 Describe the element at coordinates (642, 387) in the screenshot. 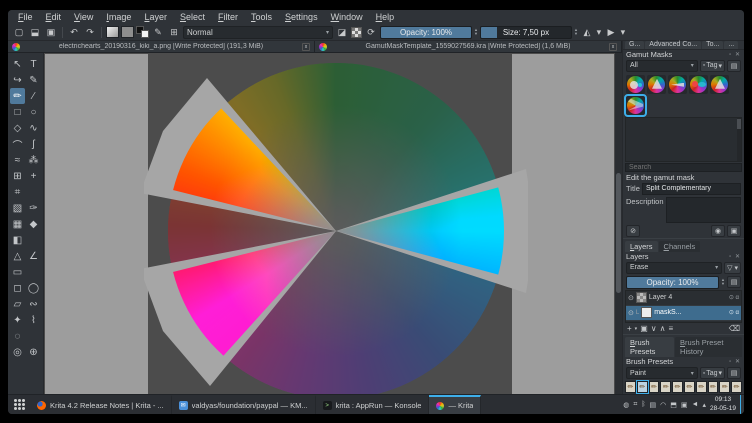

I see `brush-preset-thumb-selected: ✏` at that location.